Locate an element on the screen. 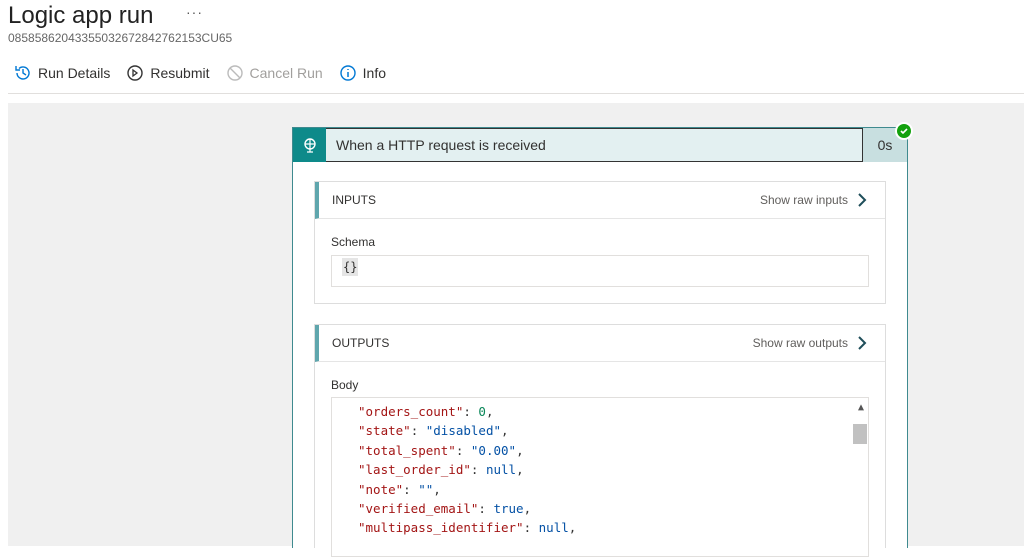  run-details-button: Run Details is located at coordinates (62, 73).